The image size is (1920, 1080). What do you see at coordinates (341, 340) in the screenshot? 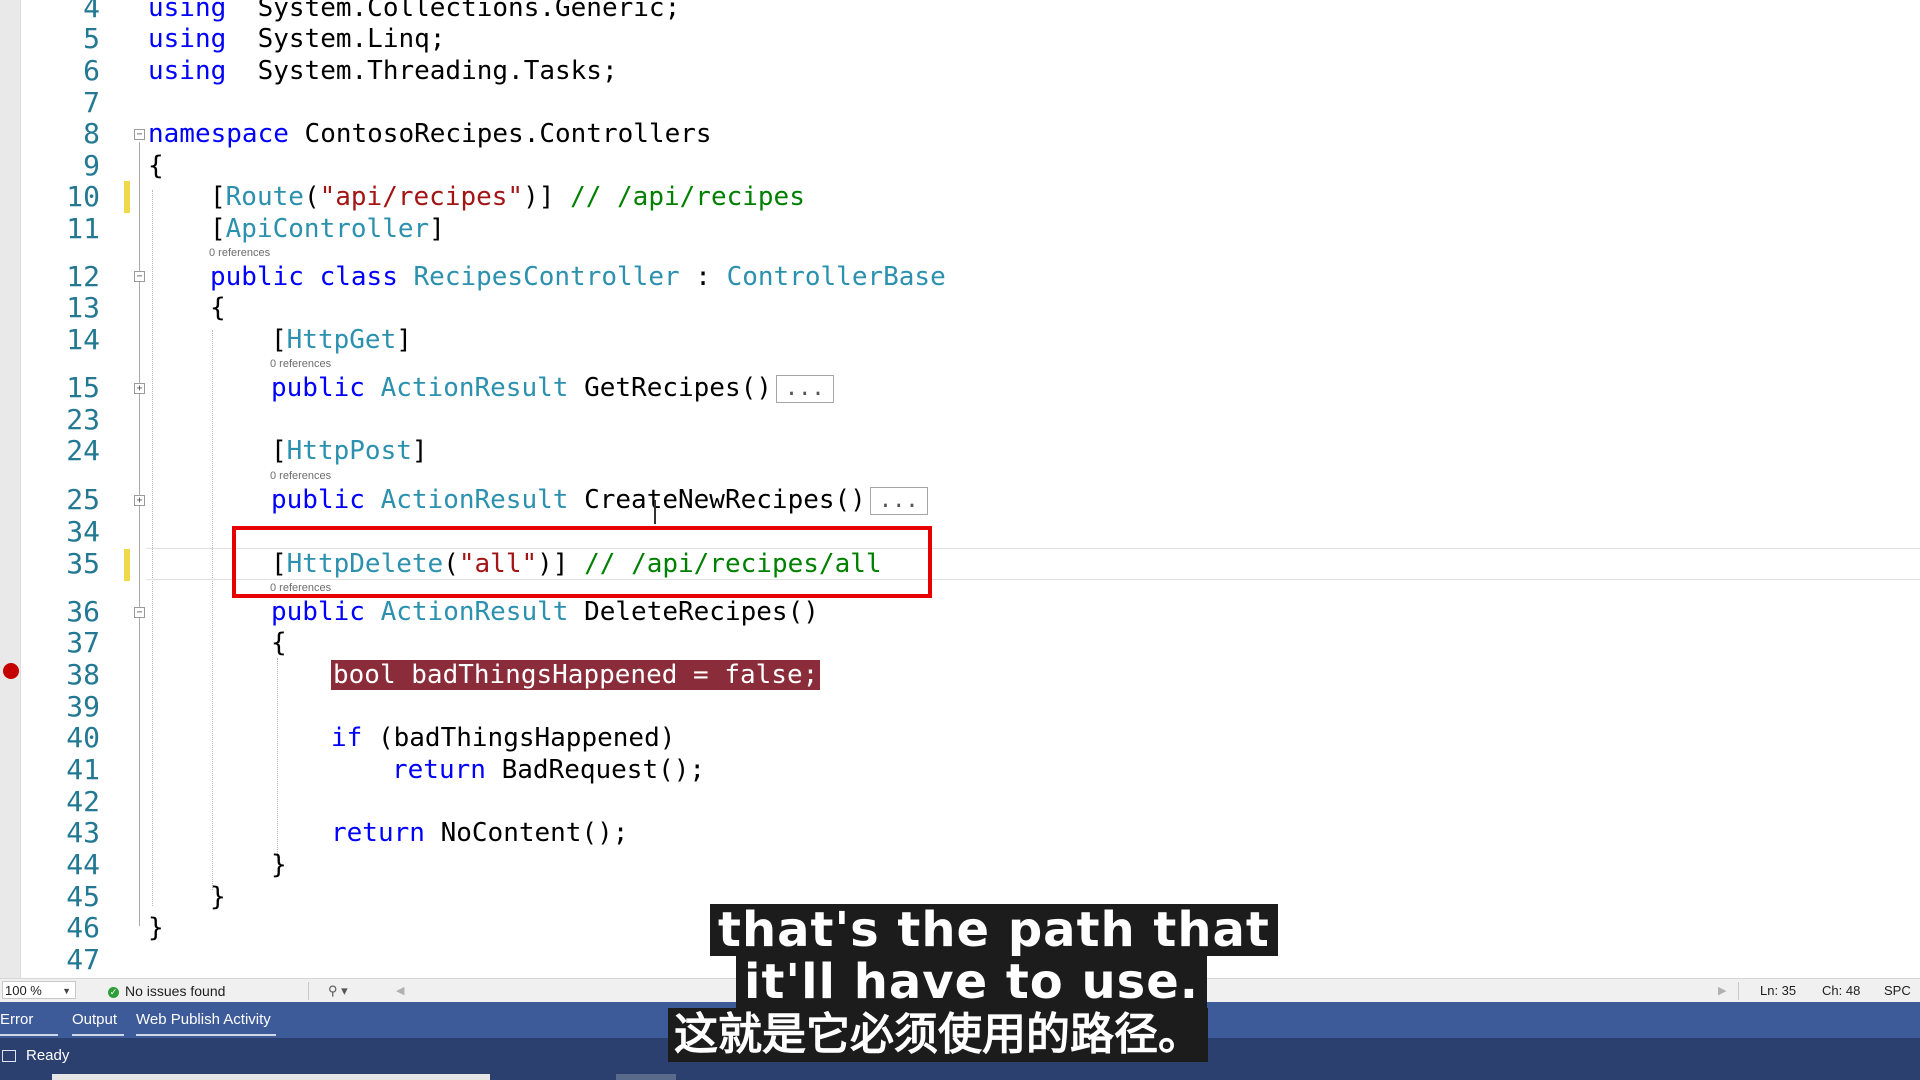
I see `code-text: [HttpGet]` at bounding box center [341, 340].